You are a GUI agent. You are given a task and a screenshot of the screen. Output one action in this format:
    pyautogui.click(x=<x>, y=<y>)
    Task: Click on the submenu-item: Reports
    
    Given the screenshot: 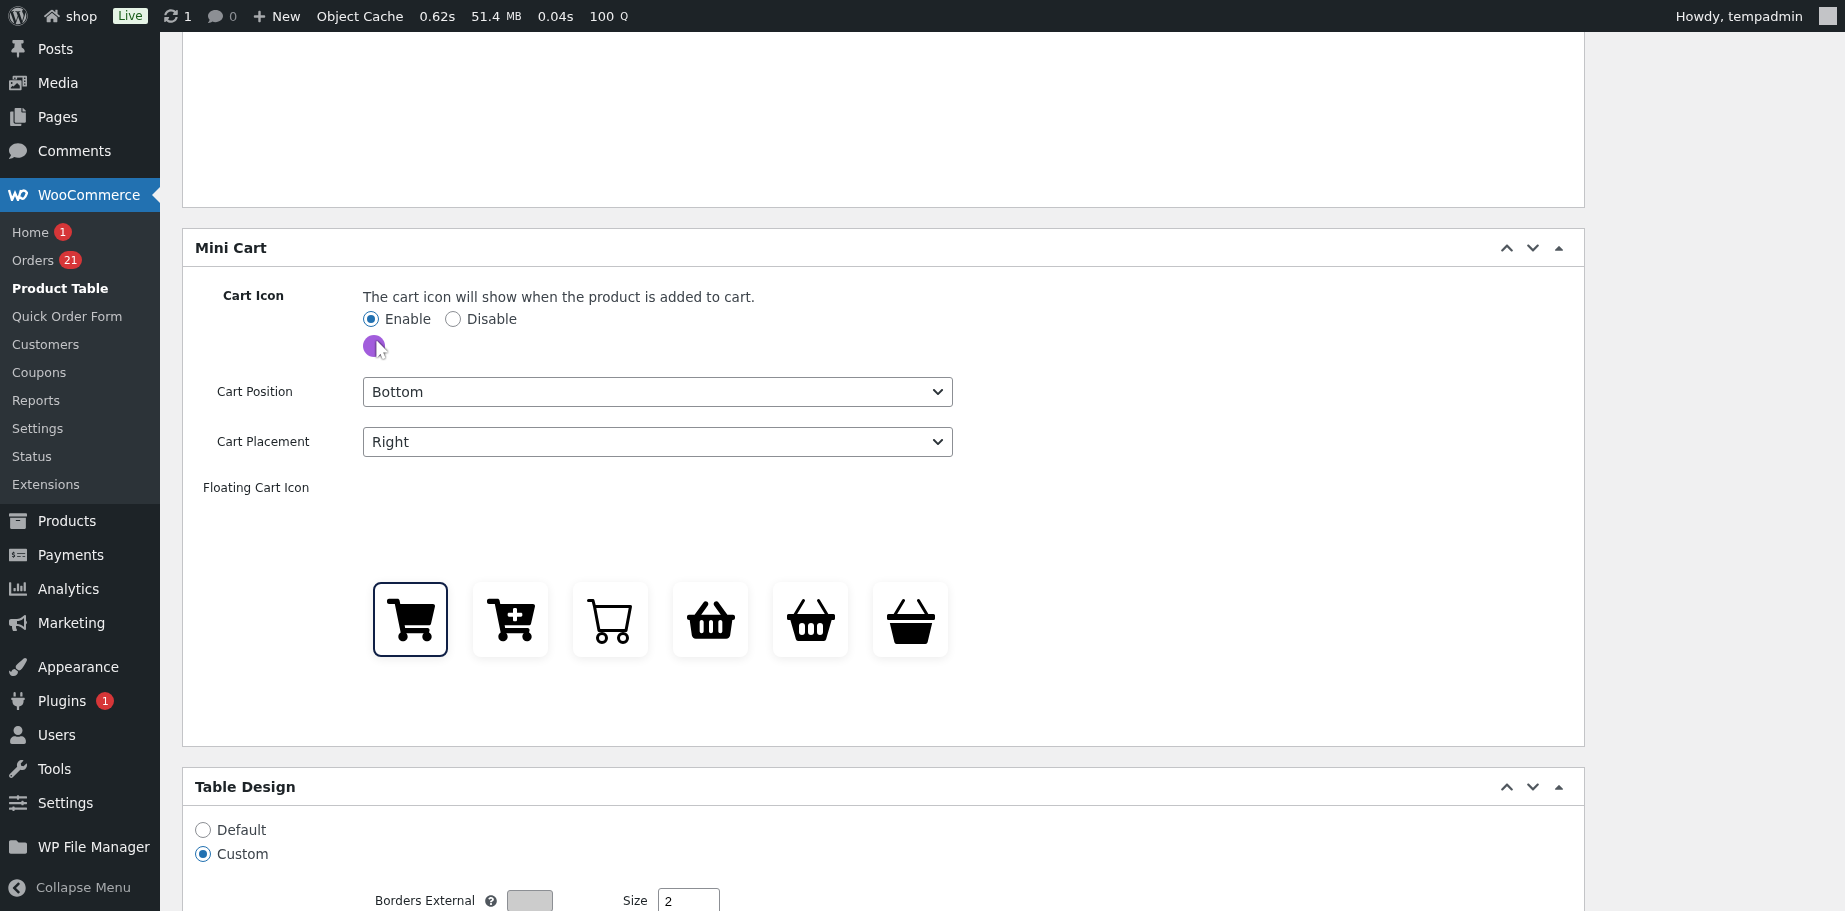 What is the action you would take?
    pyautogui.click(x=80, y=400)
    